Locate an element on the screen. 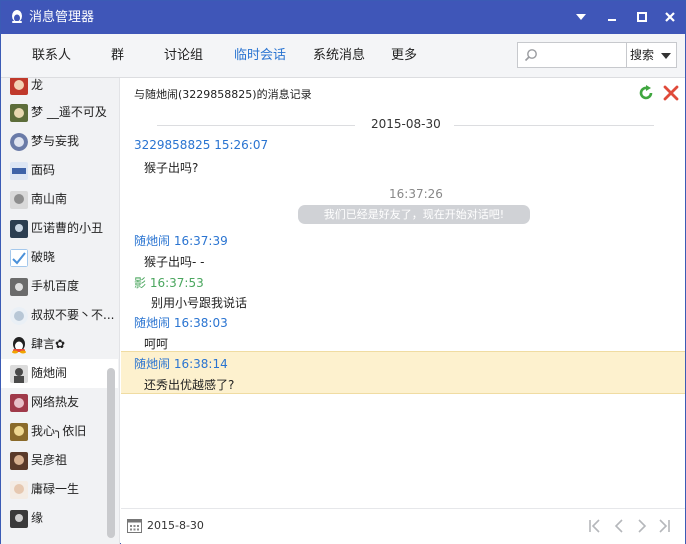 Image resolution: width=686 pixels, height=544 pixels. message-time: 16:38:03 is located at coordinates (200, 323).